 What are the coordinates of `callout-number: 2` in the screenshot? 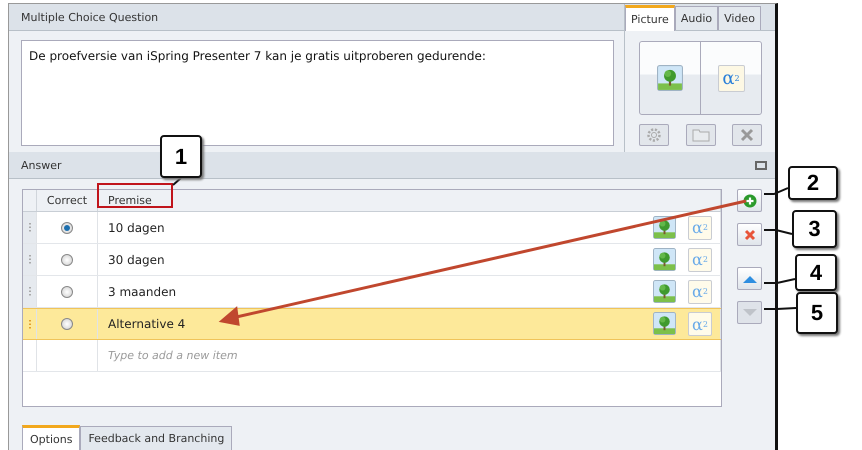 It's located at (813, 183).